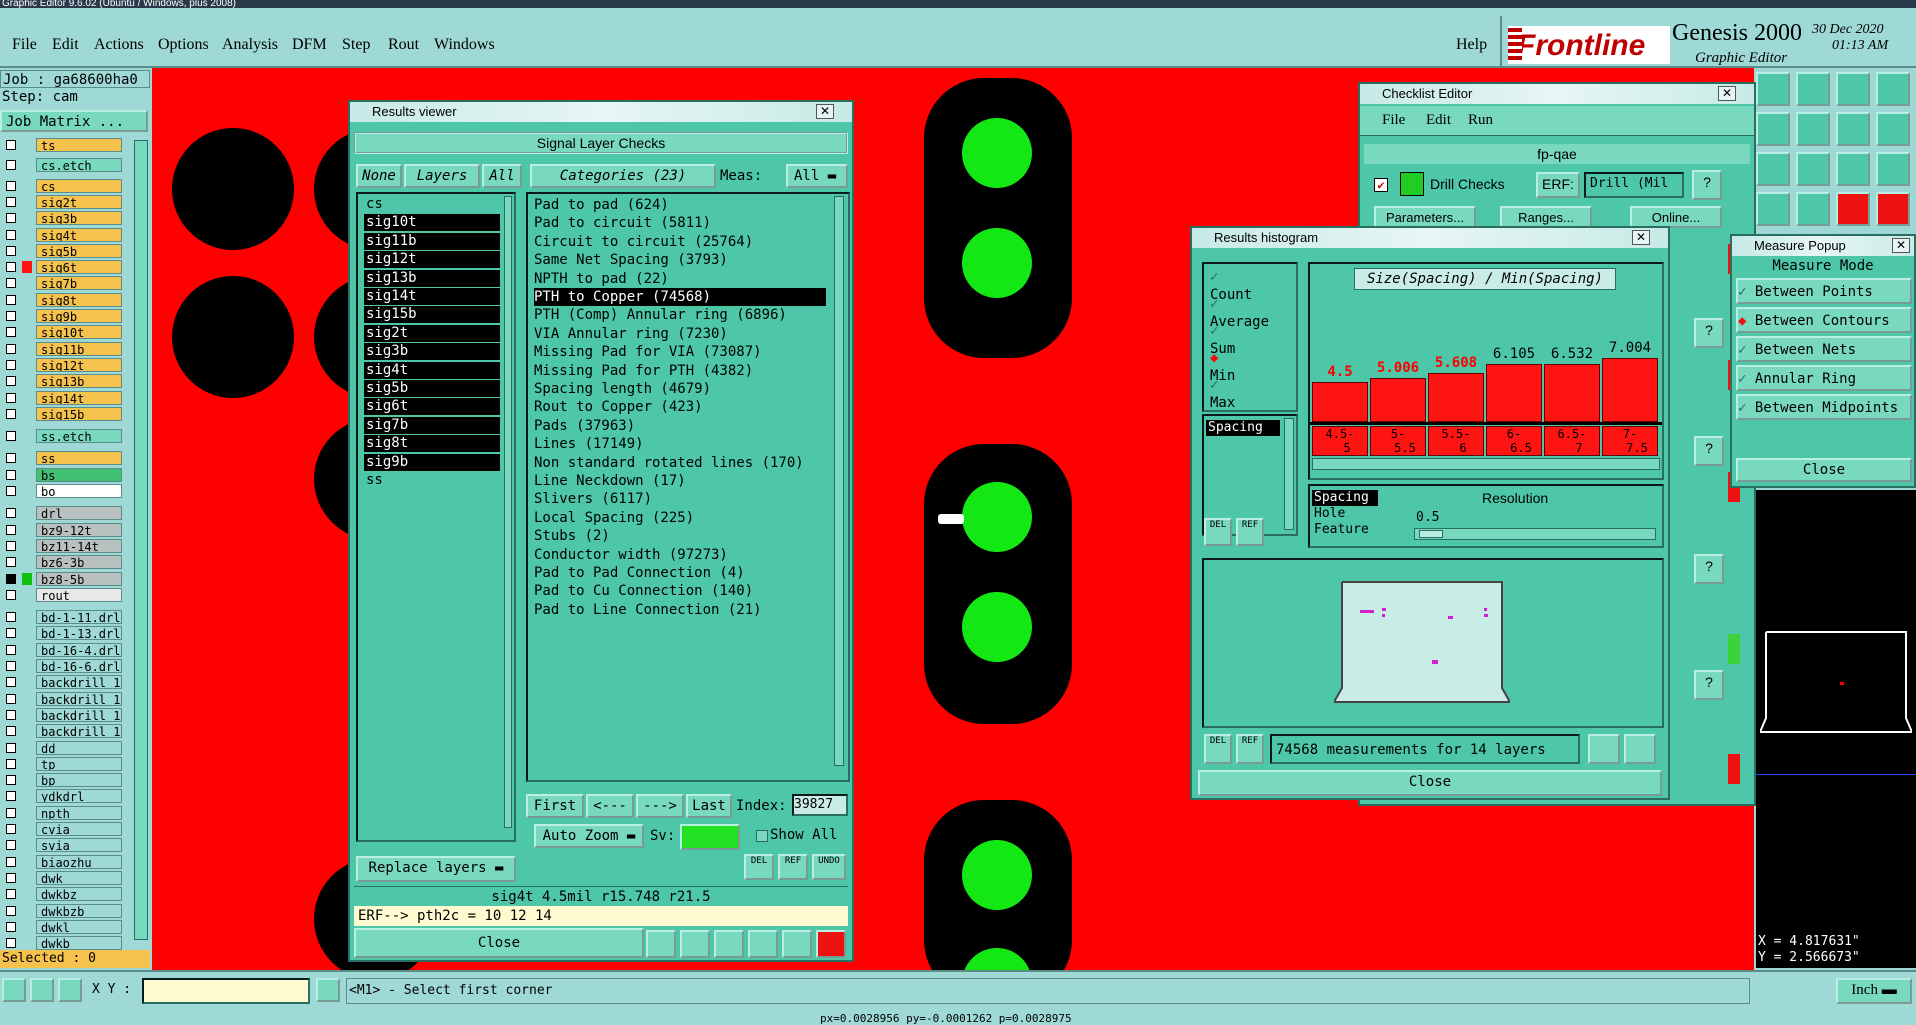 Image resolution: width=1916 pixels, height=1025 pixels. I want to click on checklist-menu-file: File, so click(1393, 120).